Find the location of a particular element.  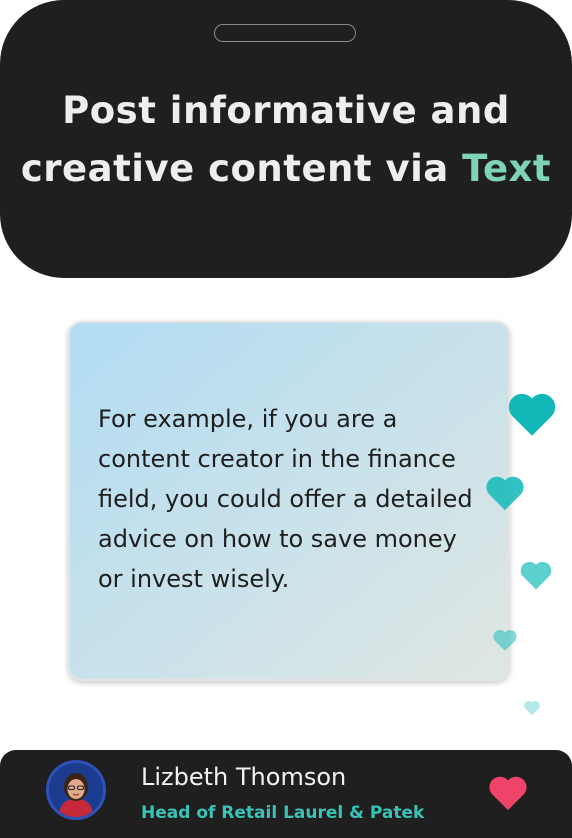

title-line-2-prefix: creative content via is located at coordinates (241, 168).